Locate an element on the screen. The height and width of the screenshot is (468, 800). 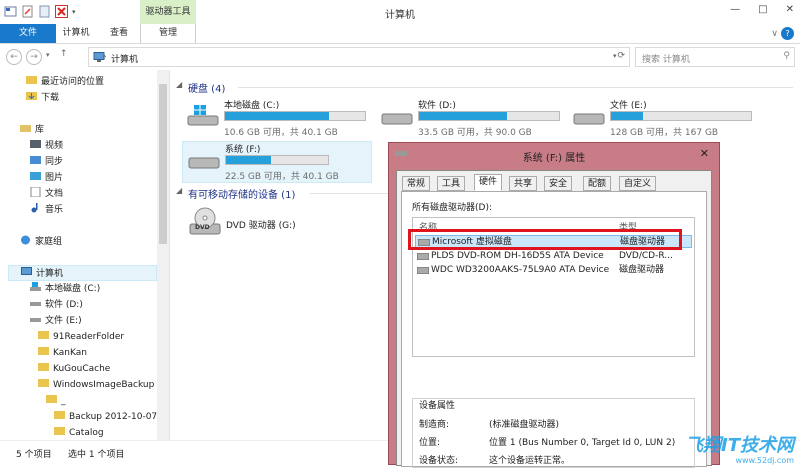
disk-list-label: 所有磁盘驱动器(D): is located at coordinates (452, 208).